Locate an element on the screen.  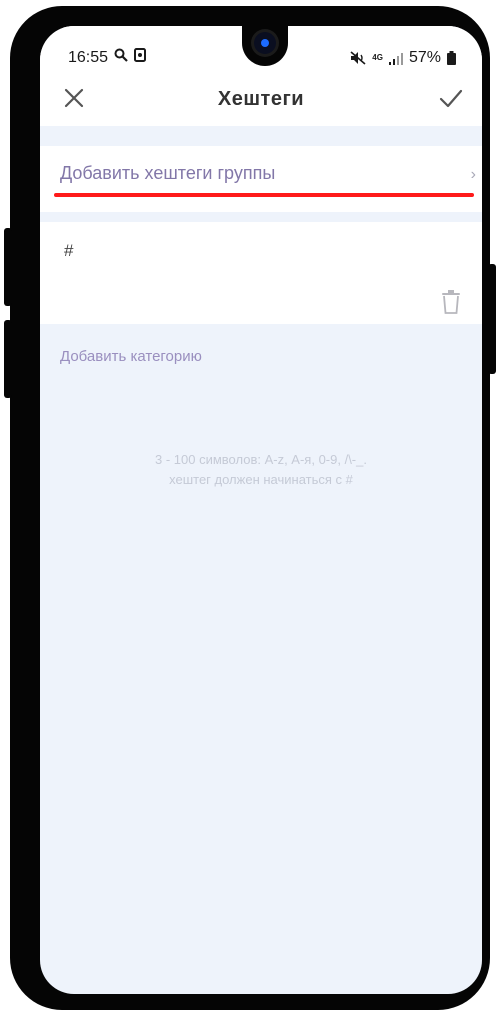
page-title: Хештеги is located at coordinates (261, 99).